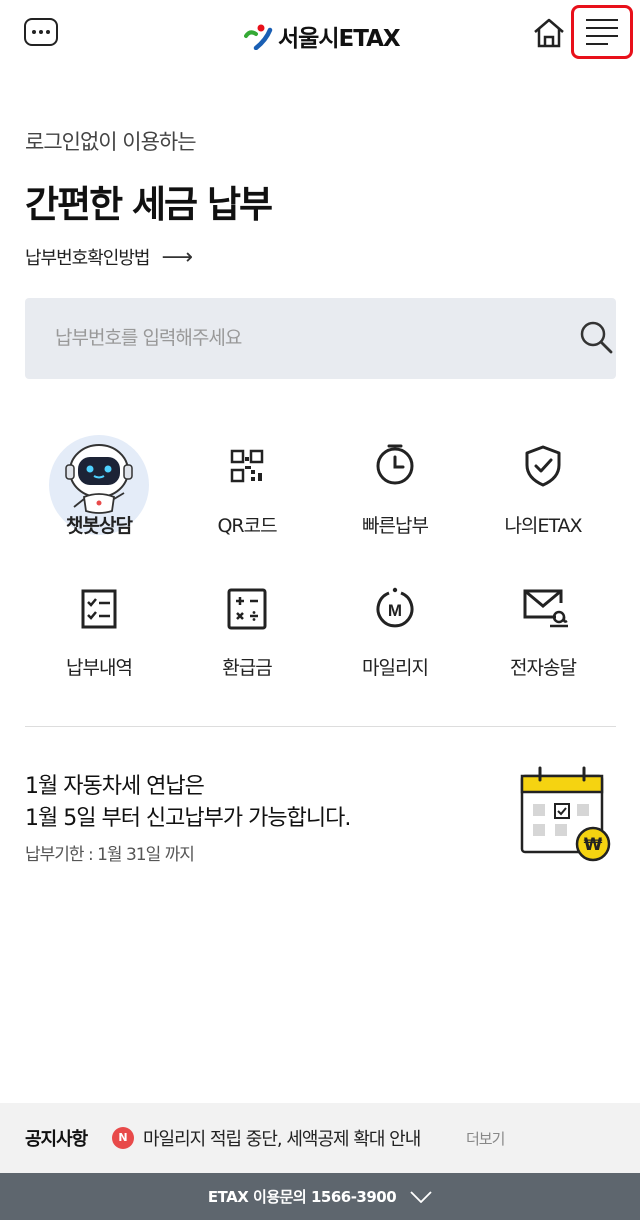 This screenshot has width=640, height=1220. What do you see at coordinates (593, 845) in the screenshot?
I see `won-symbol: ₩` at bounding box center [593, 845].